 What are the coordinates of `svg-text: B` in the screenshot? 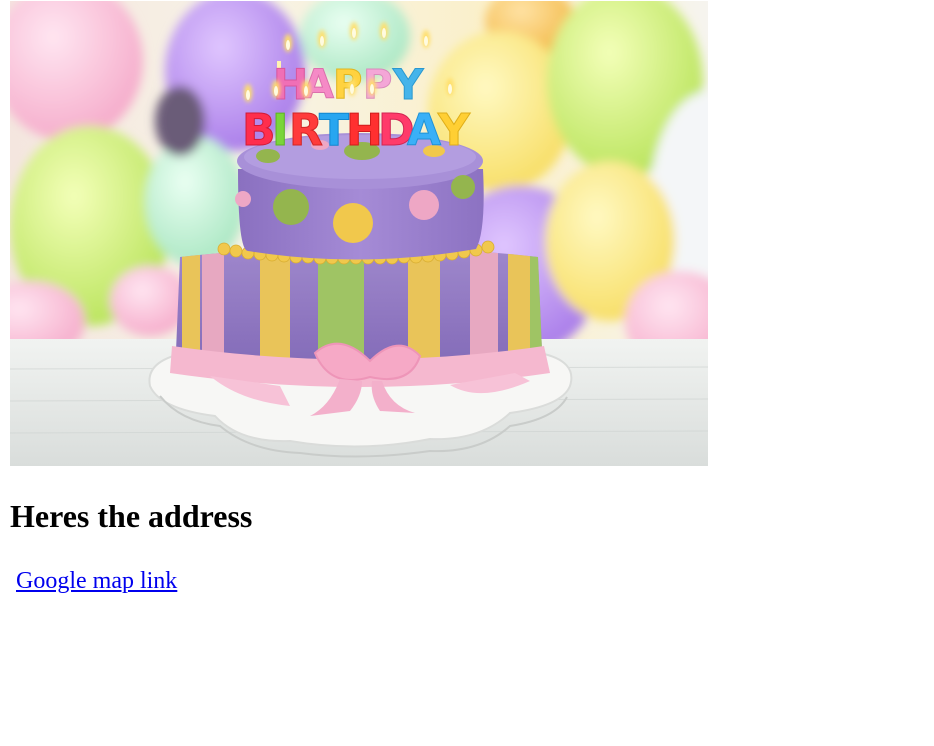 It's located at (259, 130).